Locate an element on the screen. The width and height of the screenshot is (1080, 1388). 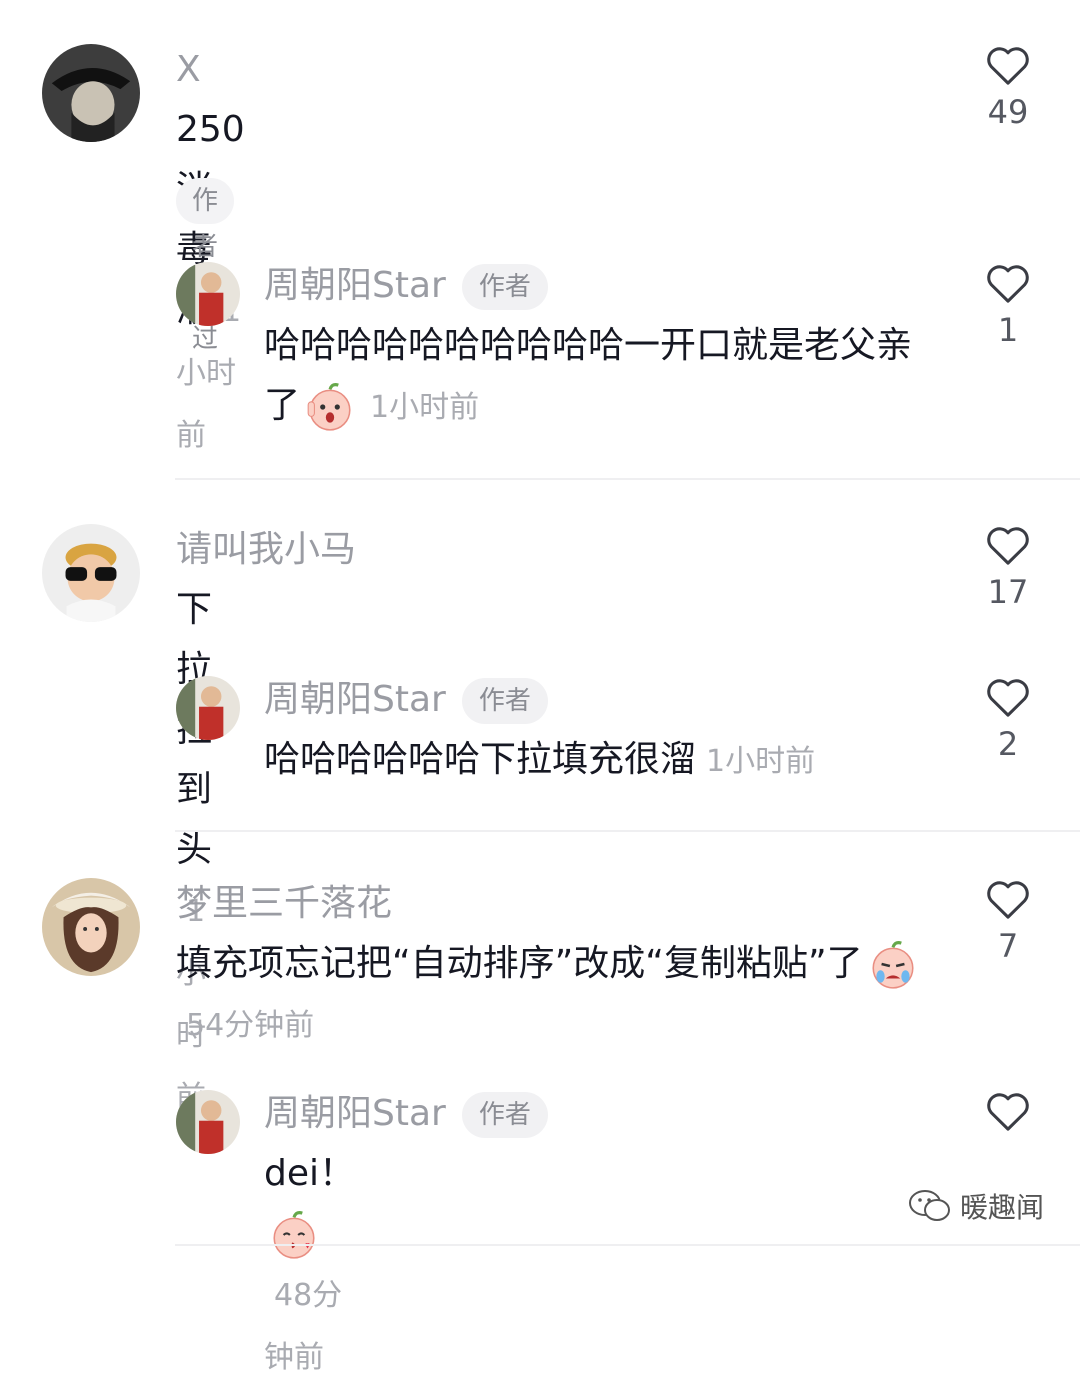
like-button: 7 is located at coordinates (1008, 922).